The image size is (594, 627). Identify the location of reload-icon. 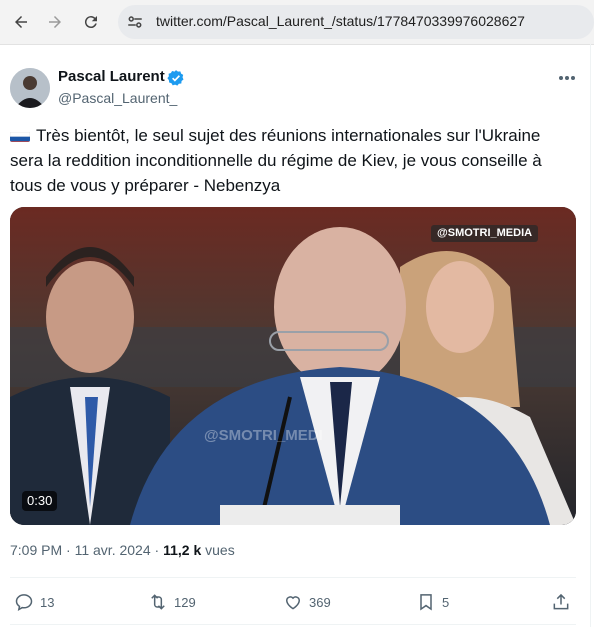
(90, 22).